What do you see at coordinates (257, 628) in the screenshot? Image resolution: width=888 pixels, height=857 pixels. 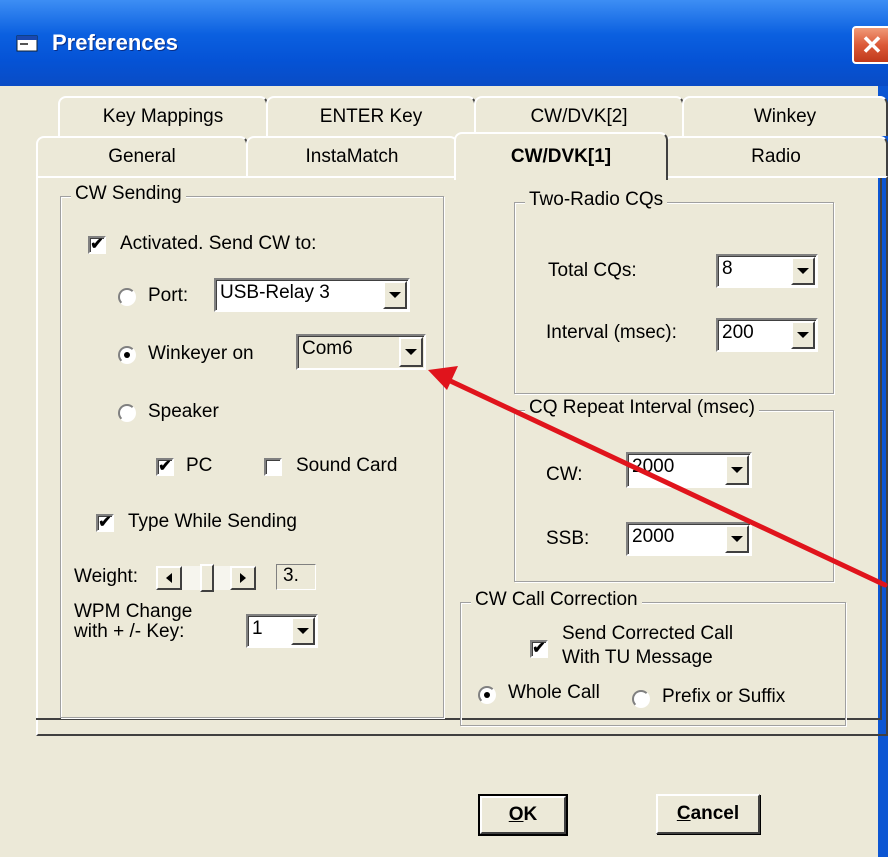 I see `wpm-change-value: 1` at bounding box center [257, 628].